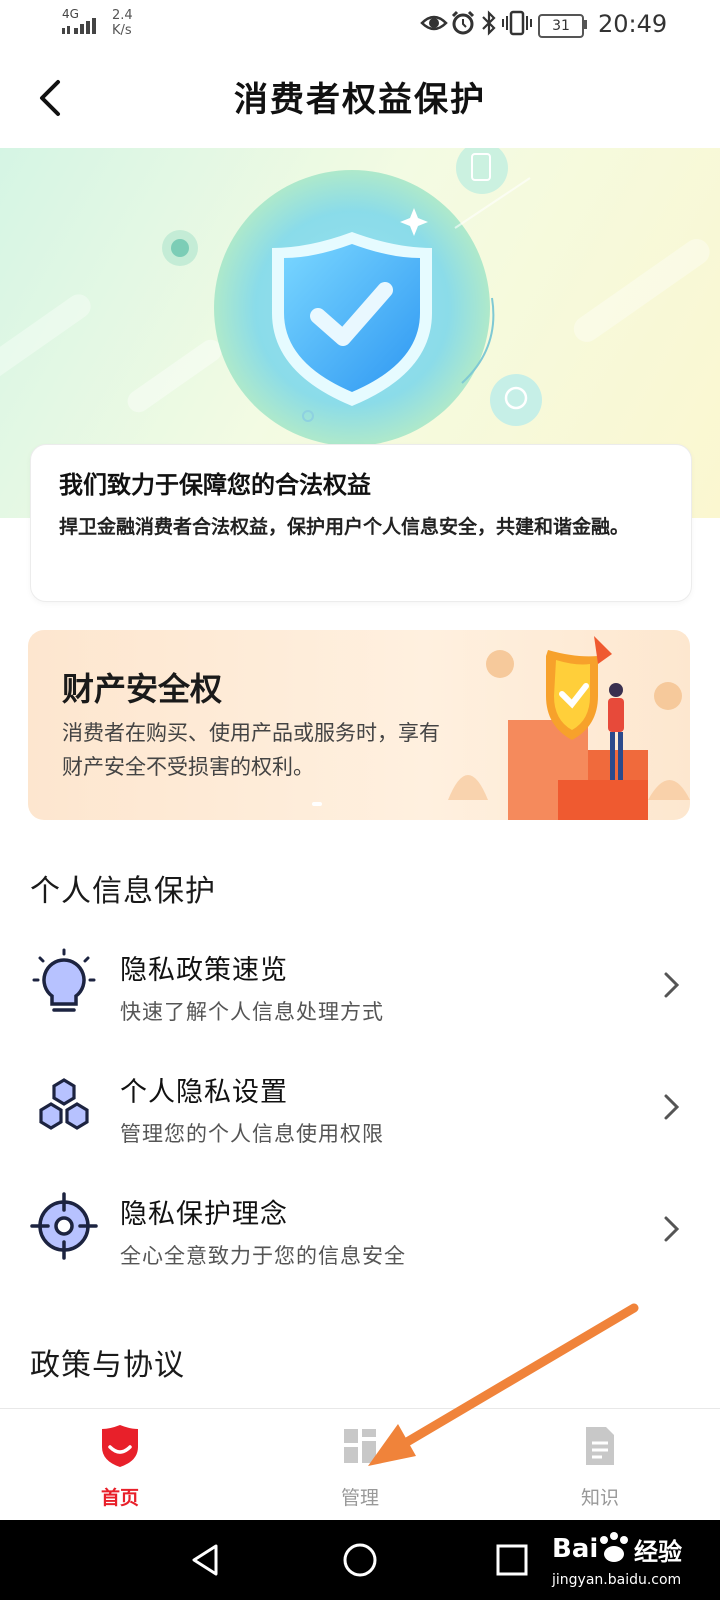 The image size is (720, 1600). Describe the element at coordinates (64, 1226) in the screenshot. I see `target-icon` at that location.